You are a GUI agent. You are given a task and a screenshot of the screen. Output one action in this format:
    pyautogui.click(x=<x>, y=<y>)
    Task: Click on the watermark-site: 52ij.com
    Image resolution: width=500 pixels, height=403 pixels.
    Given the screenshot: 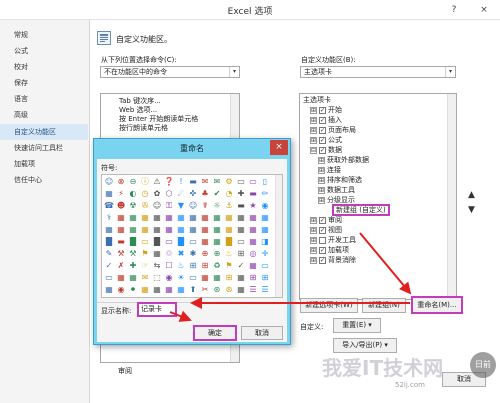 What is the action you would take?
    pyautogui.click(x=410, y=385)
    